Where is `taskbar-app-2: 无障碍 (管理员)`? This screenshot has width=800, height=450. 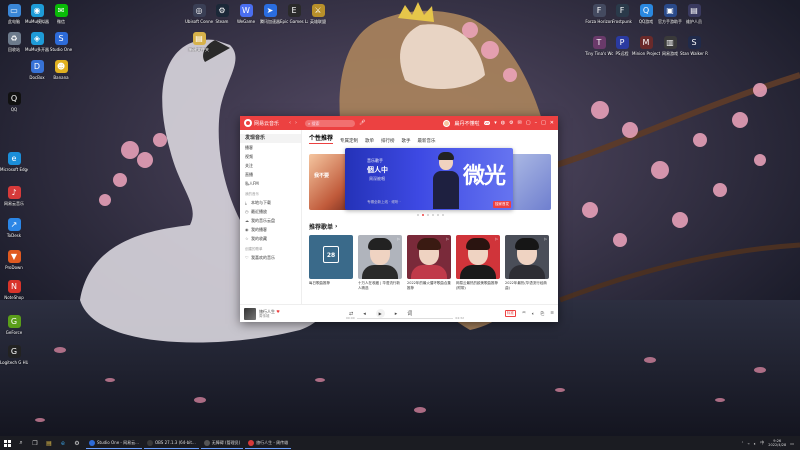
taskbar-app-2: 无障碍 (管理员) is located at coordinates (222, 443).